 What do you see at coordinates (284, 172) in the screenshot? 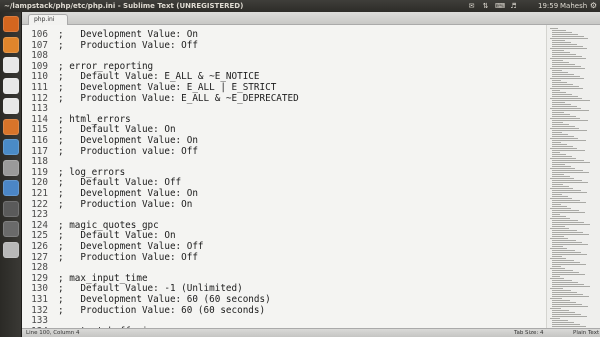
I see `code-line: 119 ; log_errors` at bounding box center [284, 172].